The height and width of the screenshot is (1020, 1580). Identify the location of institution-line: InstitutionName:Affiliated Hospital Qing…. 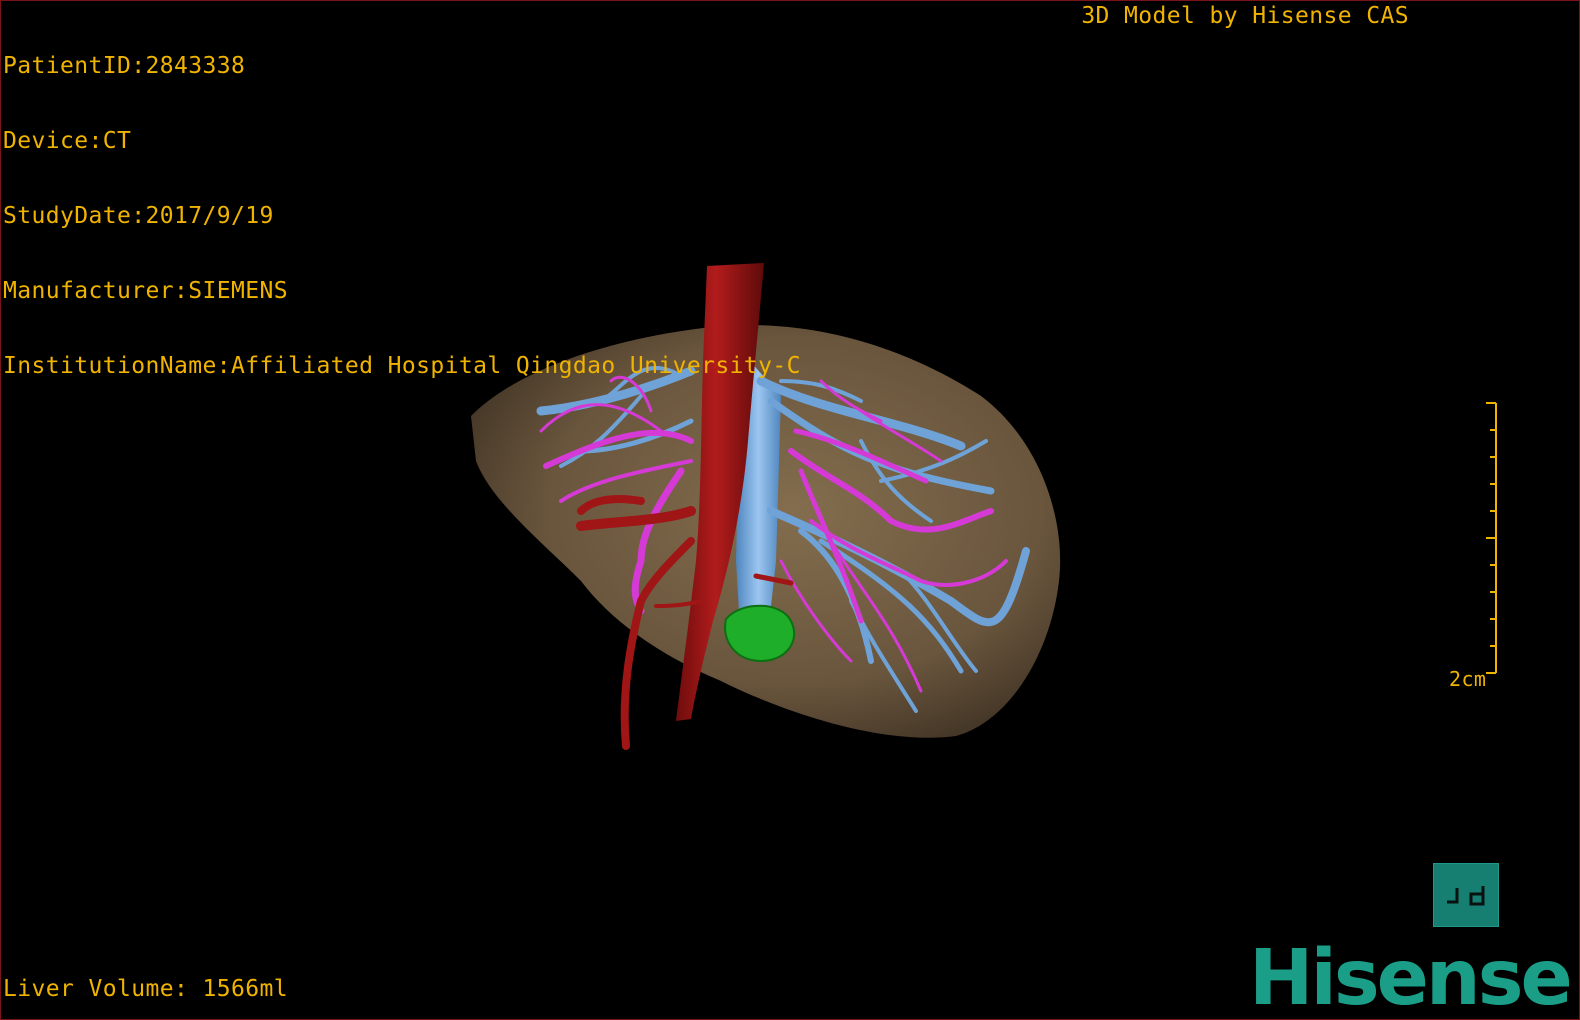
(402, 366).